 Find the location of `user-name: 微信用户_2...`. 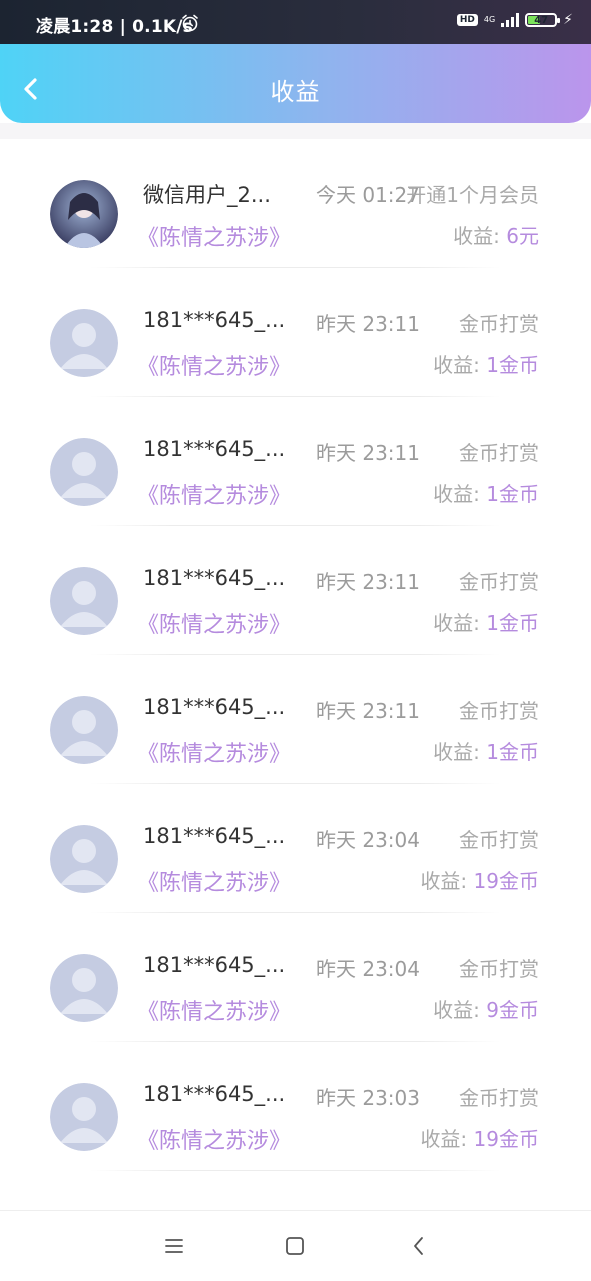

user-name: 微信用户_2... is located at coordinates (207, 195).